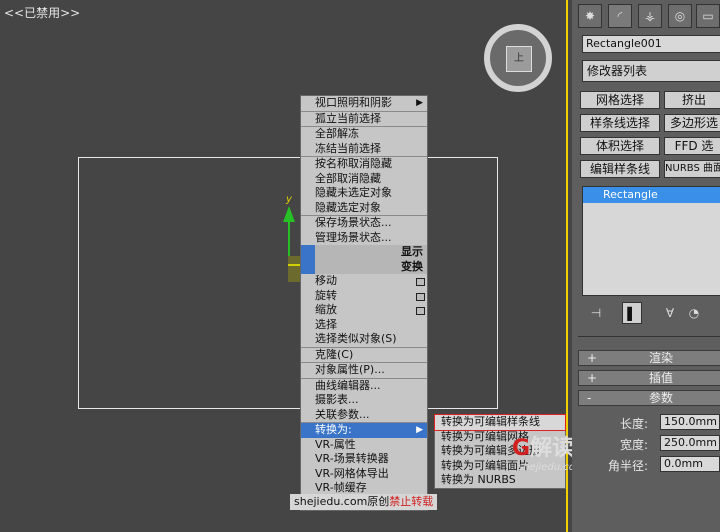 The height and width of the screenshot is (532, 720). What do you see at coordinates (651, 195) in the screenshot?
I see `stack-item-rectangle: Rectangle` at bounding box center [651, 195].